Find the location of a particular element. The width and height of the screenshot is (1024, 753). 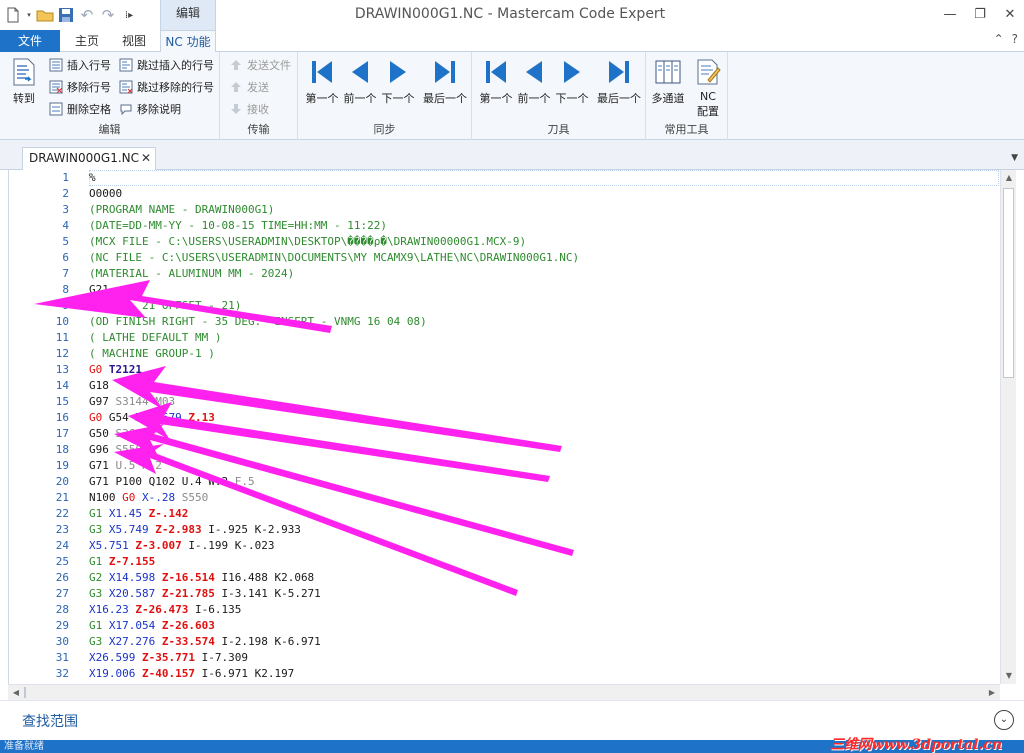

code-line: G71 U.5 R.2 is located at coordinates (125, 466).